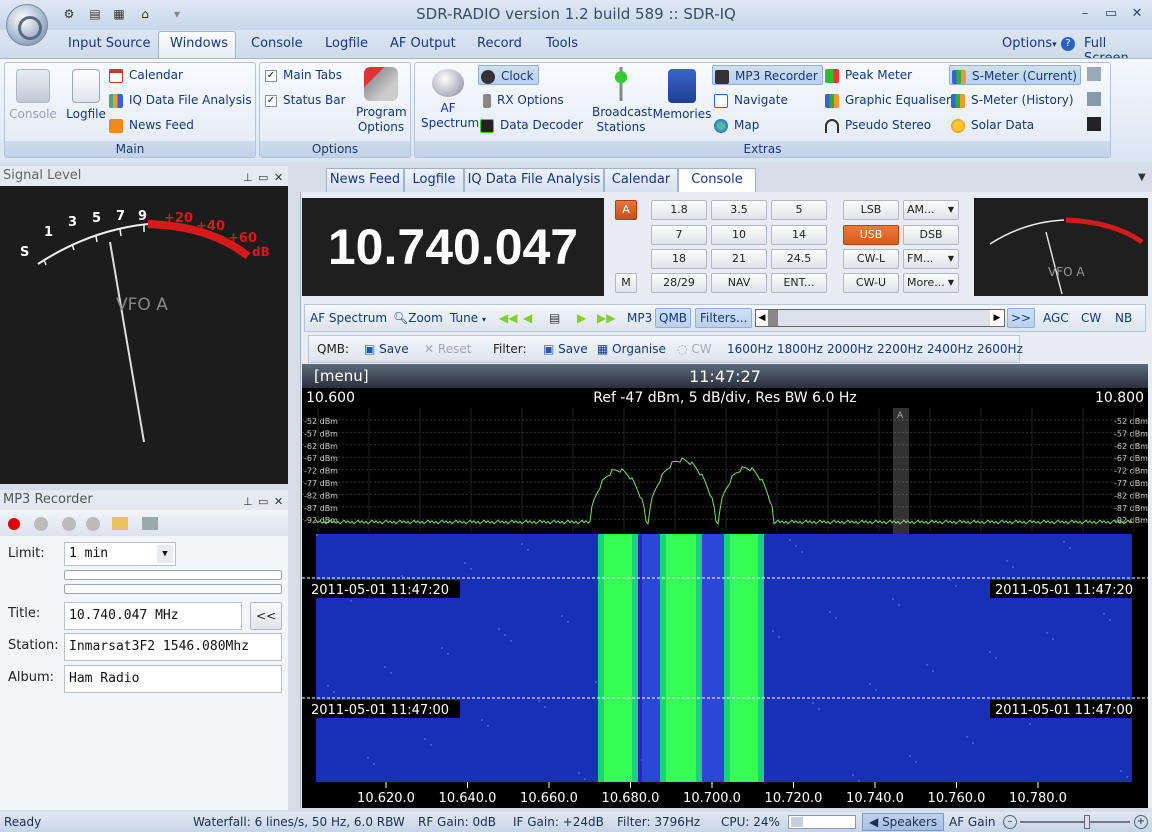  What do you see at coordinates (626, 210) in the screenshot?
I see `vfo-a-button: A` at bounding box center [626, 210].